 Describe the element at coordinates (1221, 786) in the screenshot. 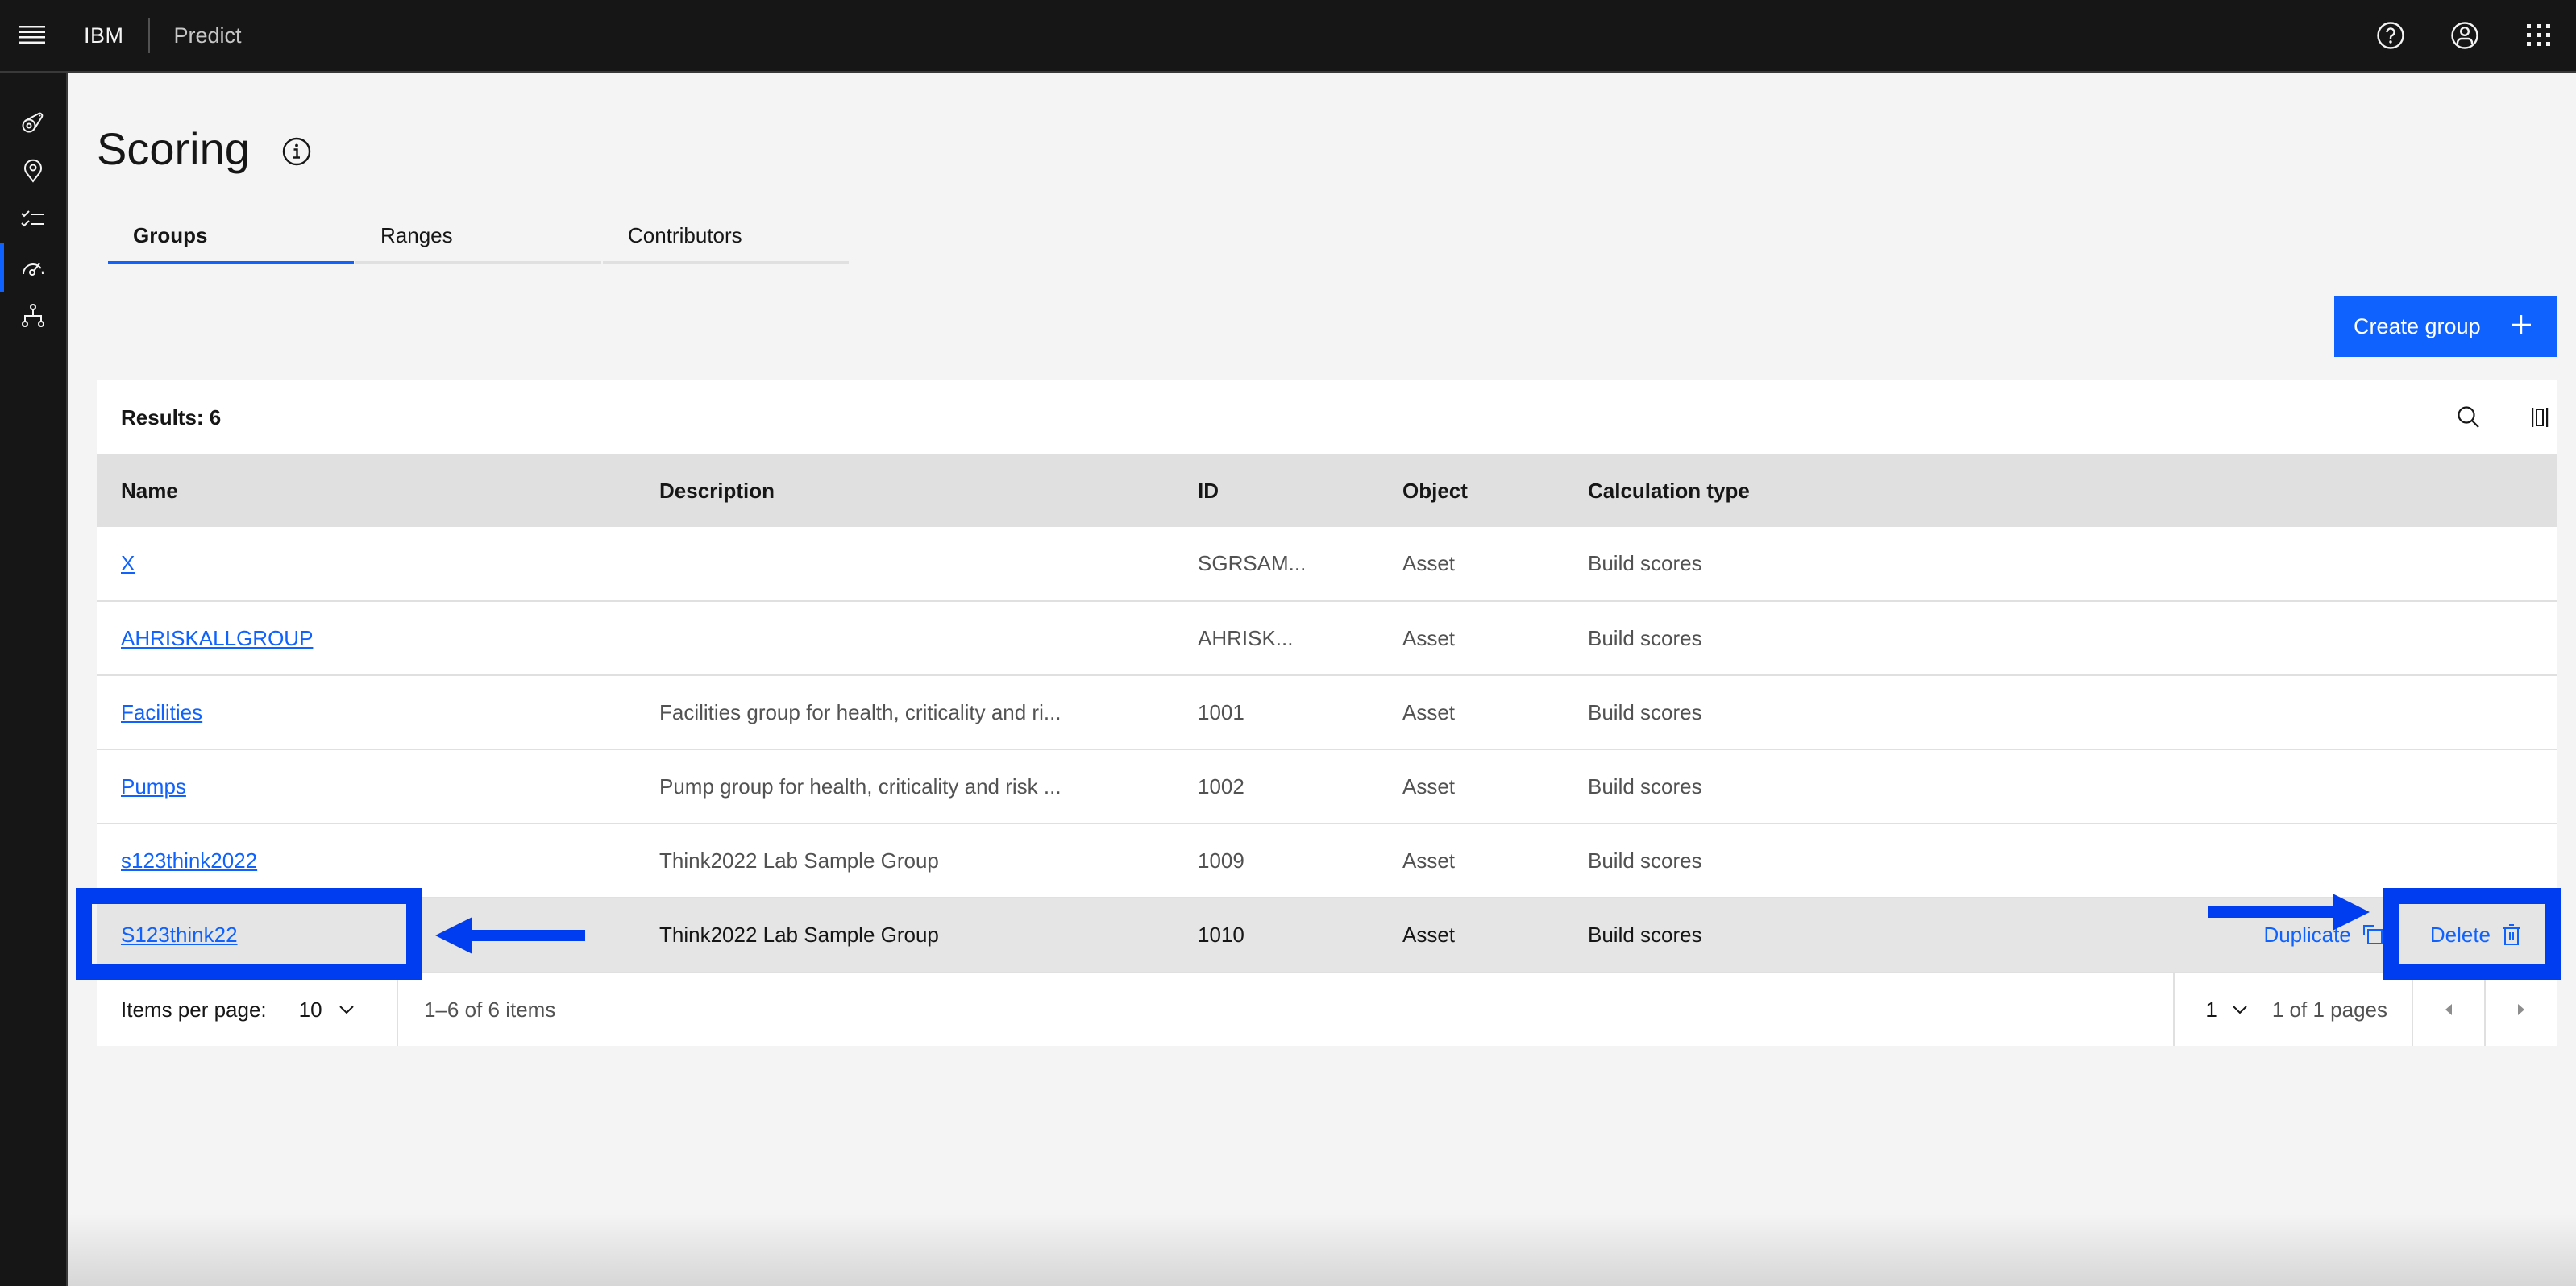

I see `cell-id: 1002` at that location.